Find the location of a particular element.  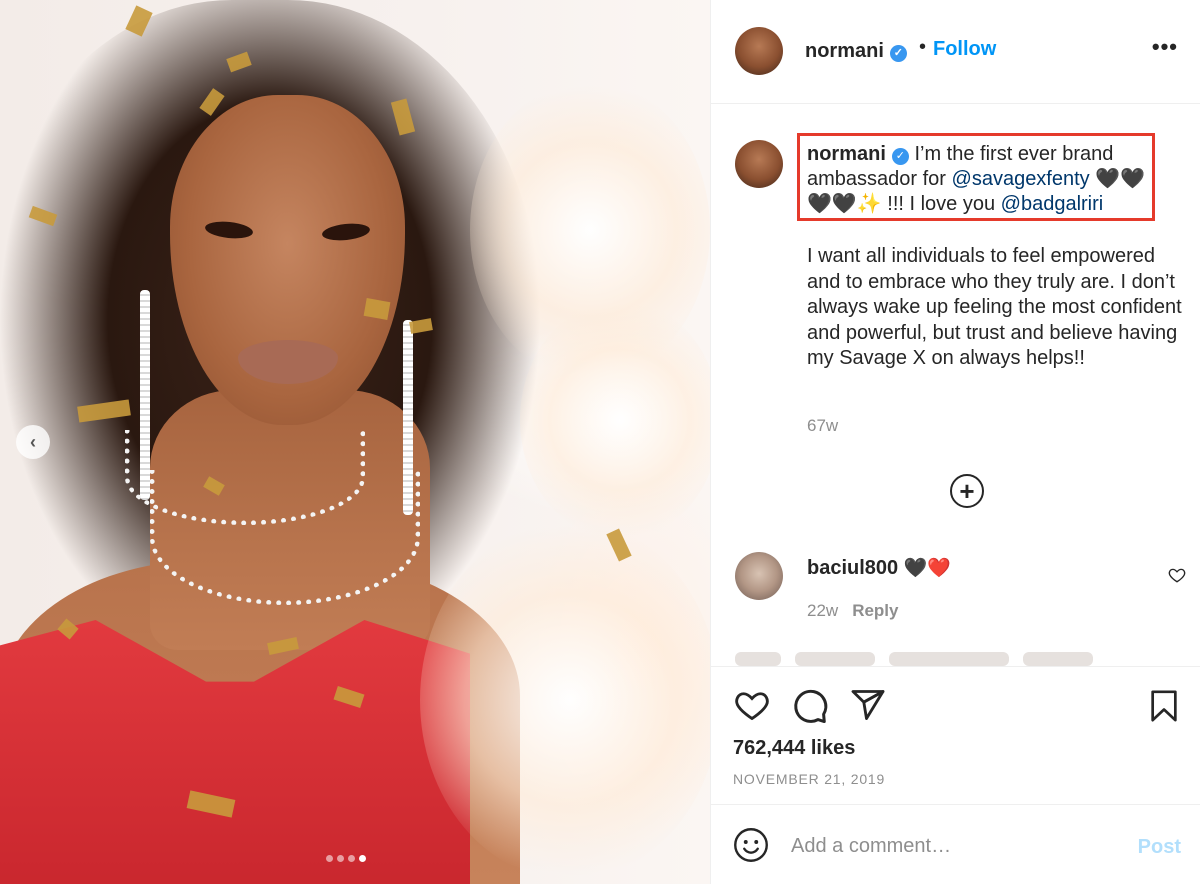

caption-username: normani is located at coordinates (846, 154).